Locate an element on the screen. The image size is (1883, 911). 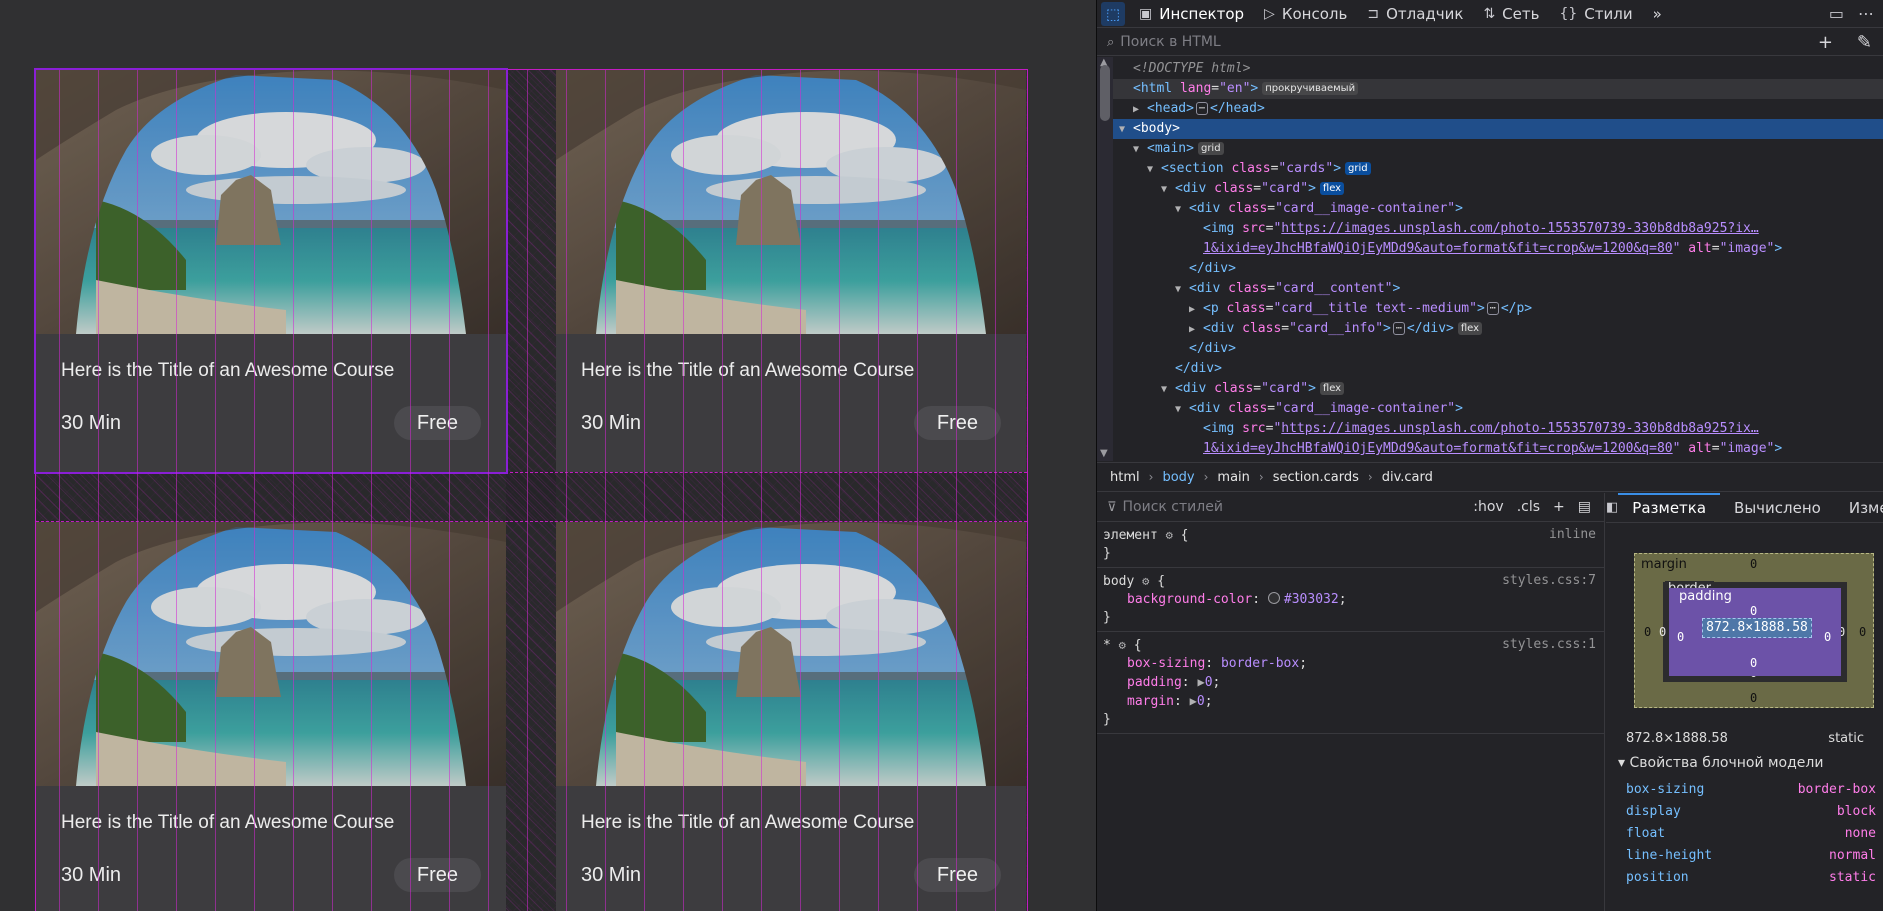
tab-inspector: ▣ Инспектор is located at coordinates (1191, 14).